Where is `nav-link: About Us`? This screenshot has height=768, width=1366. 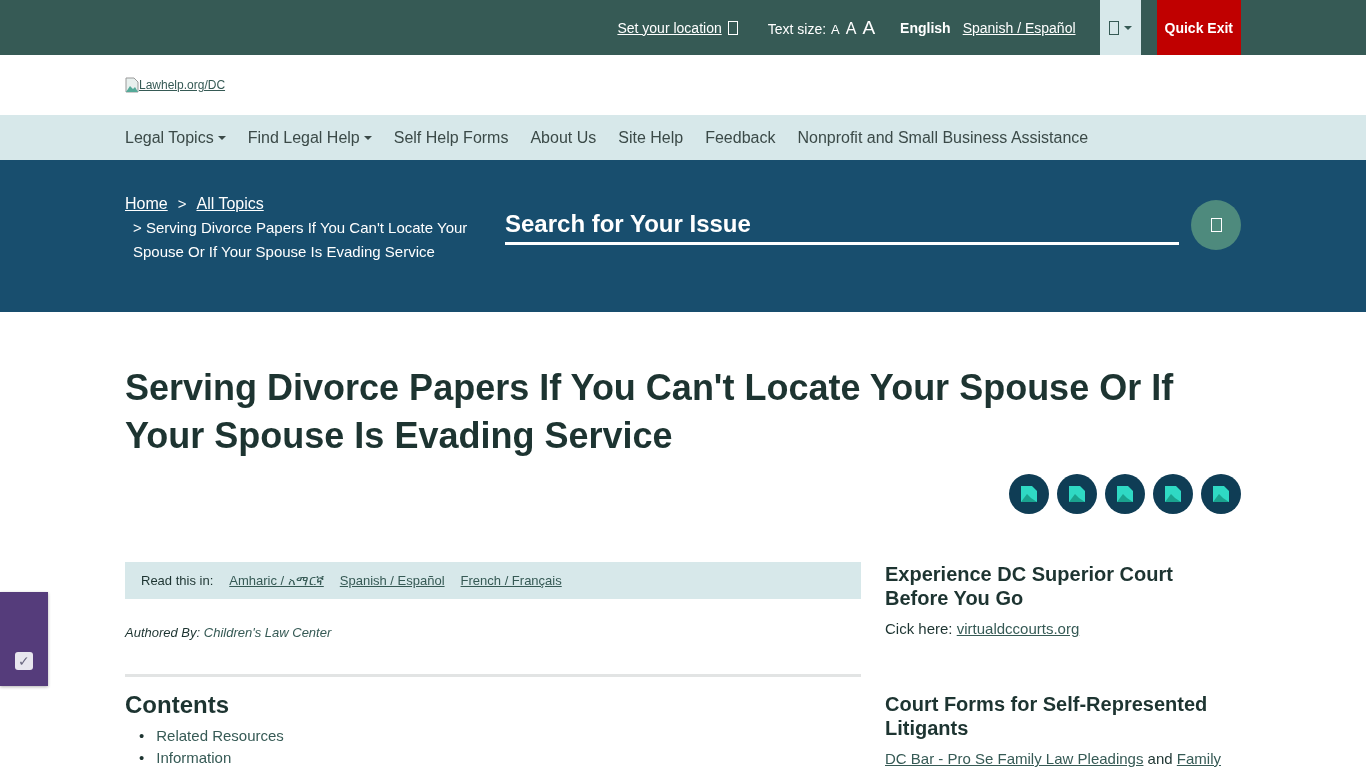 nav-link: About Us is located at coordinates (563, 137).